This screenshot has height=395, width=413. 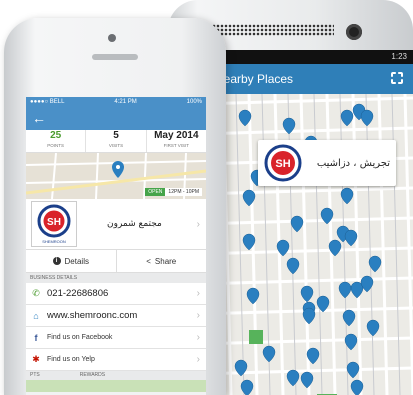 I want to click on fullscreen-icon, so click(x=397, y=78).